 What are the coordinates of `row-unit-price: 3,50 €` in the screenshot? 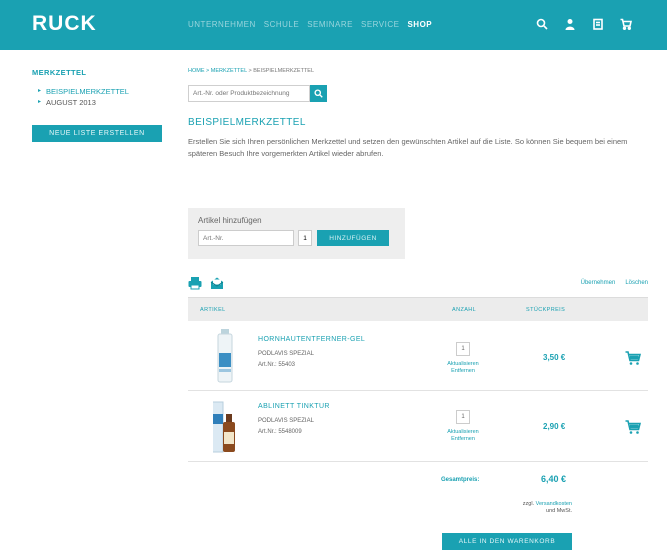 It's located at (554, 357).